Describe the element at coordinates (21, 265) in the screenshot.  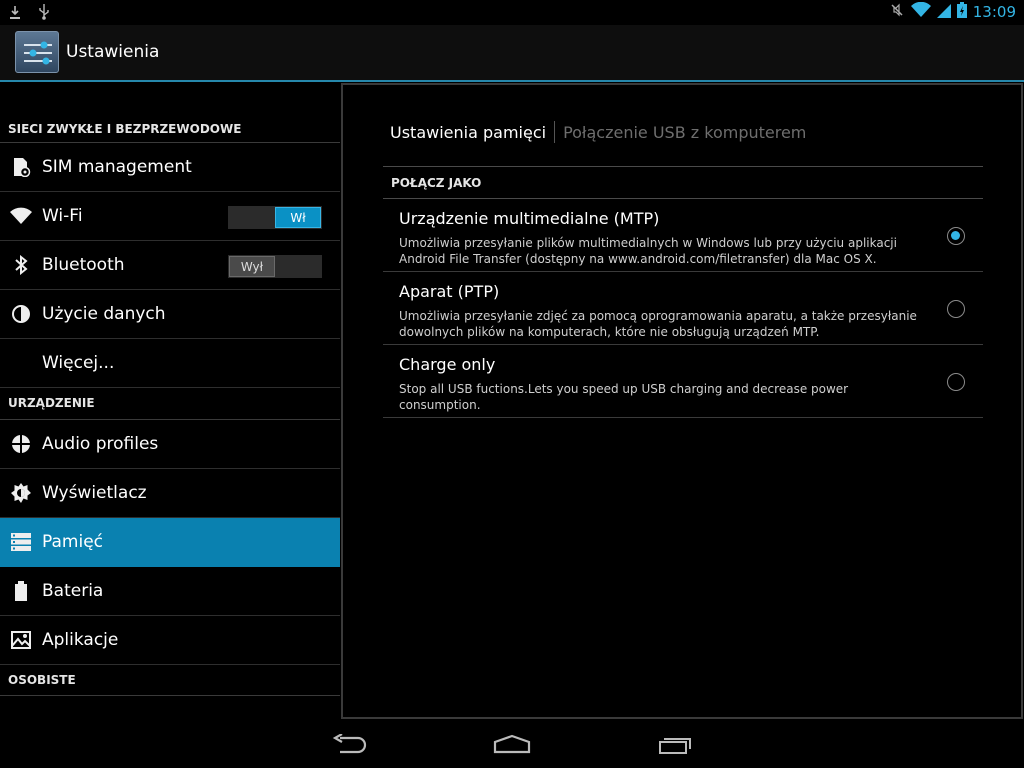
I see `bluetooth-icon` at that location.